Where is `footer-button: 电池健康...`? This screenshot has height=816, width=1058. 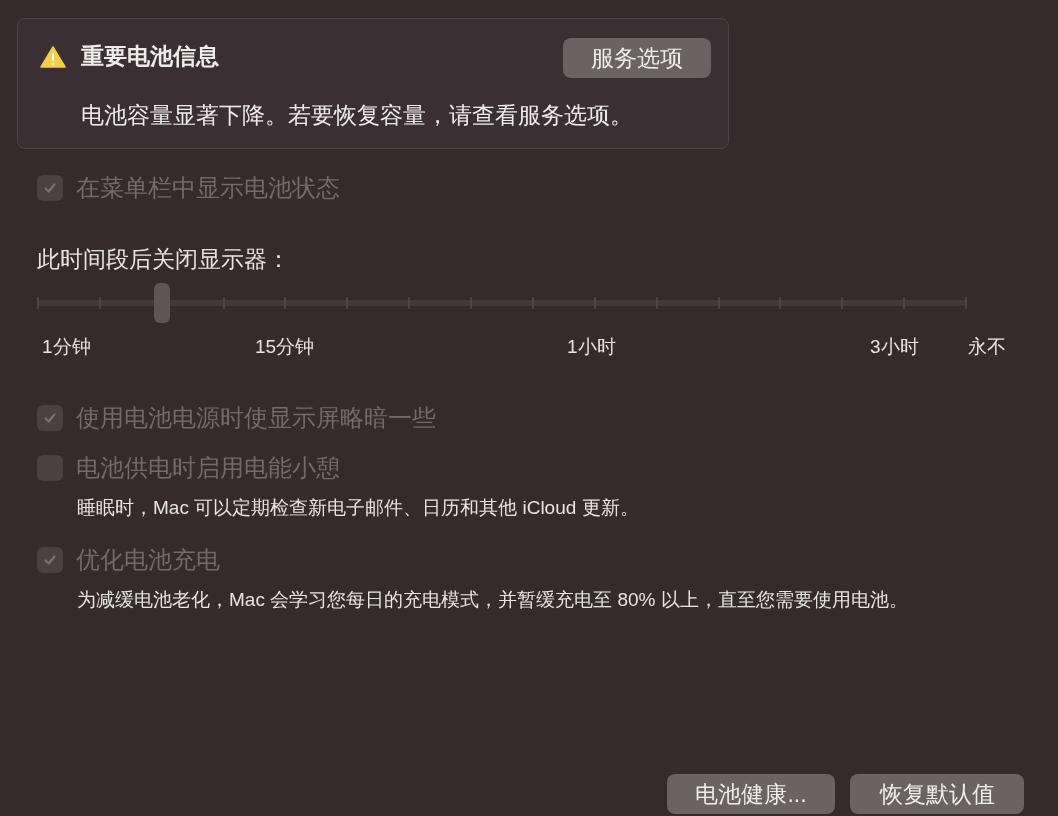 footer-button: 电池健康... is located at coordinates (751, 794).